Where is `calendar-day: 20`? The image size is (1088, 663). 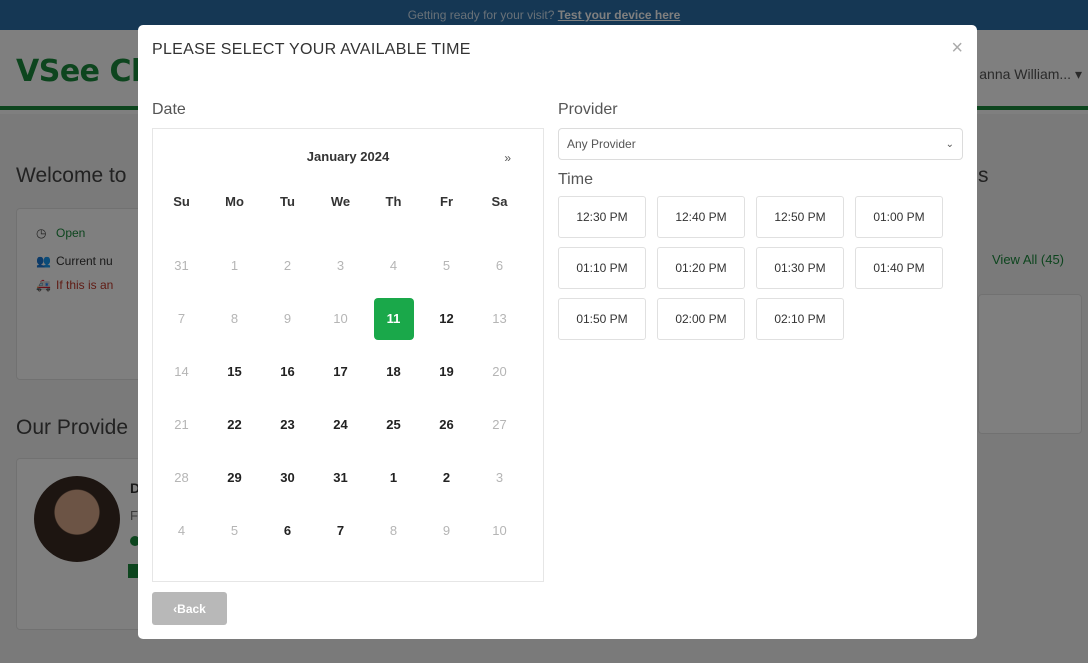 calendar-day: 20 is located at coordinates (499, 371).